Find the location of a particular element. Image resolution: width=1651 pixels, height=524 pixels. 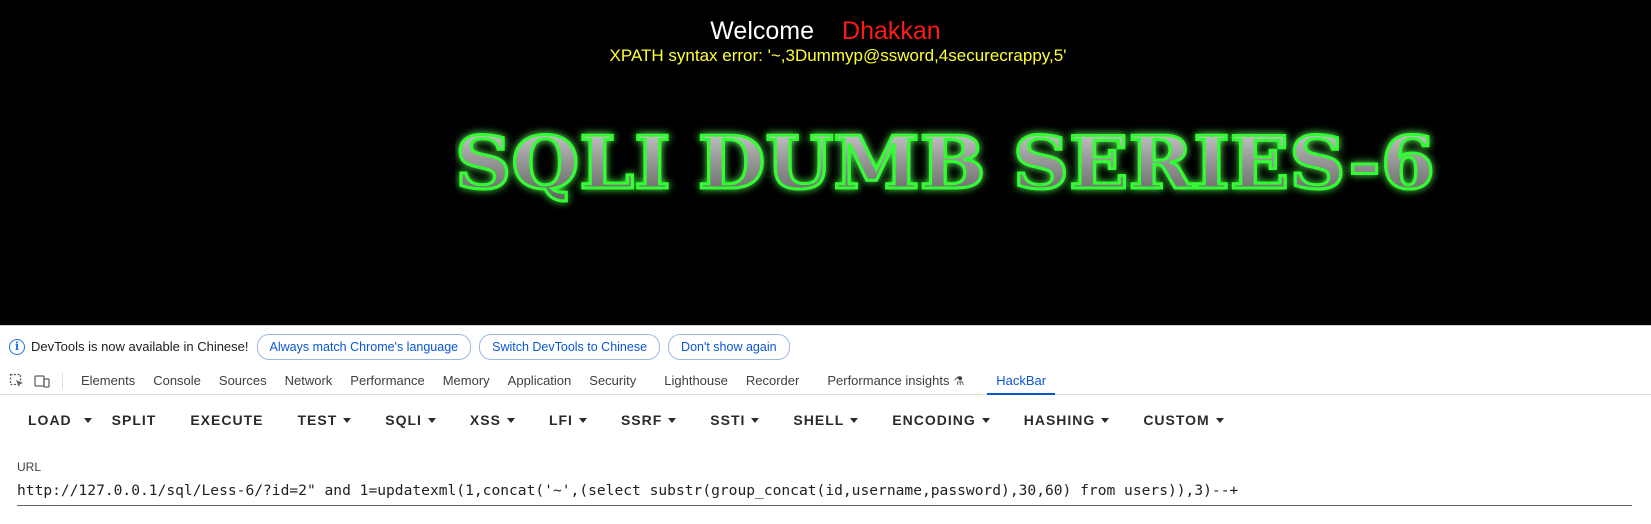

welcome-line: Welcome Dhakkan is located at coordinates (825, 31).